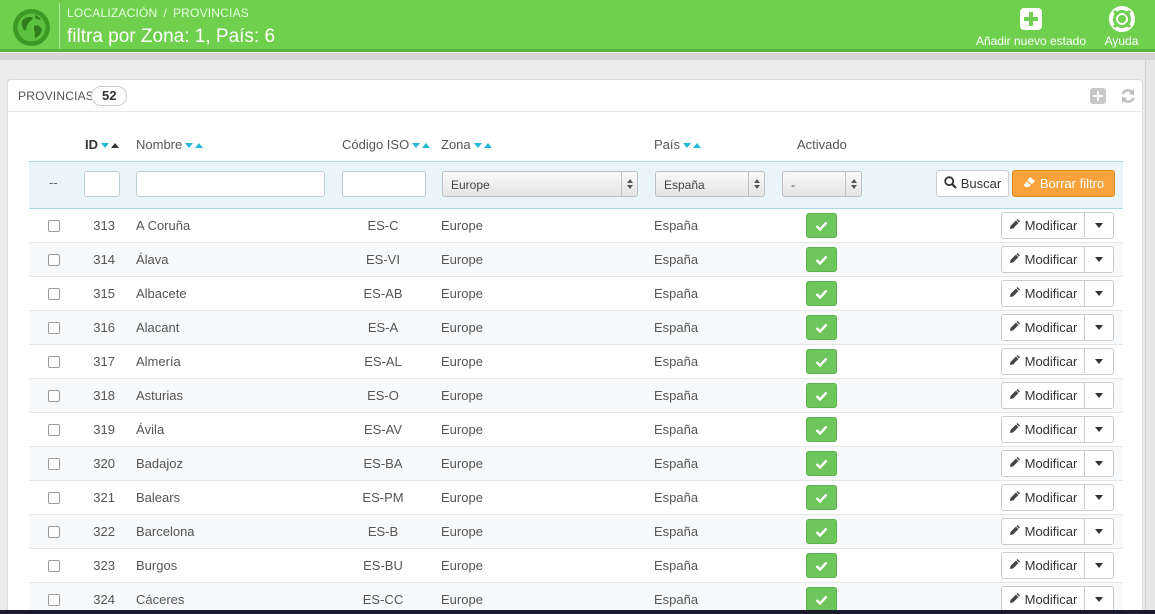  I want to click on search-button: Buscar, so click(972, 183).